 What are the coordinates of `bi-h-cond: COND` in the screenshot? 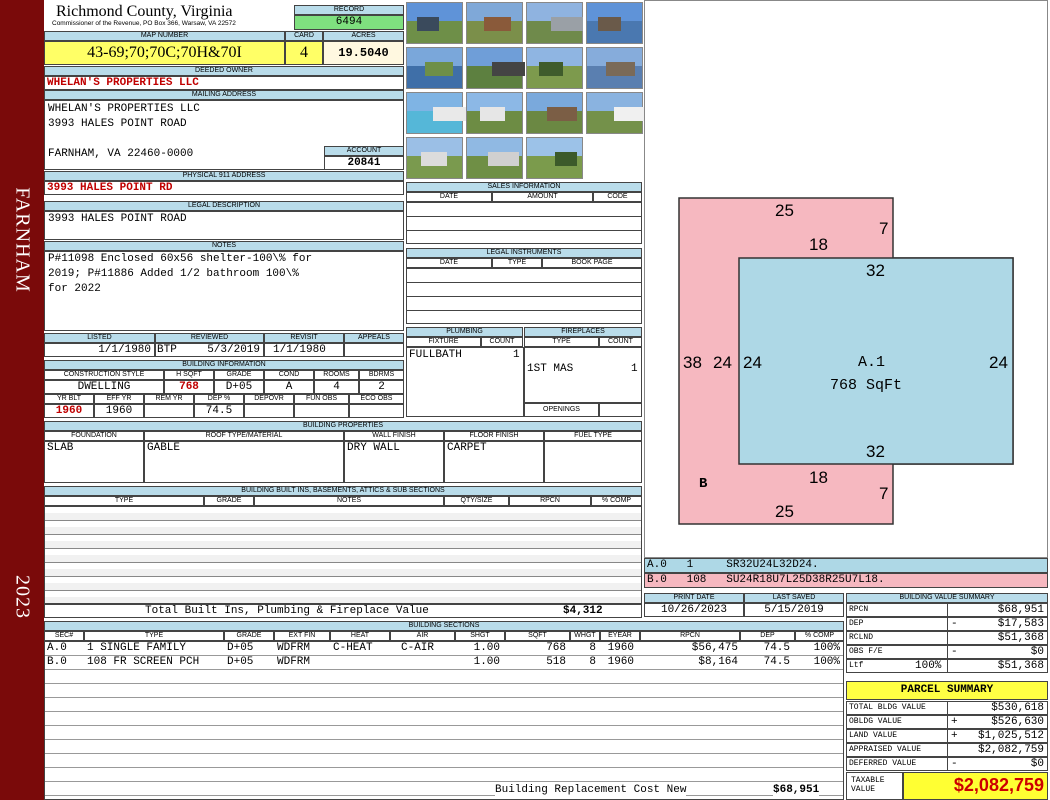 It's located at (289, 375).